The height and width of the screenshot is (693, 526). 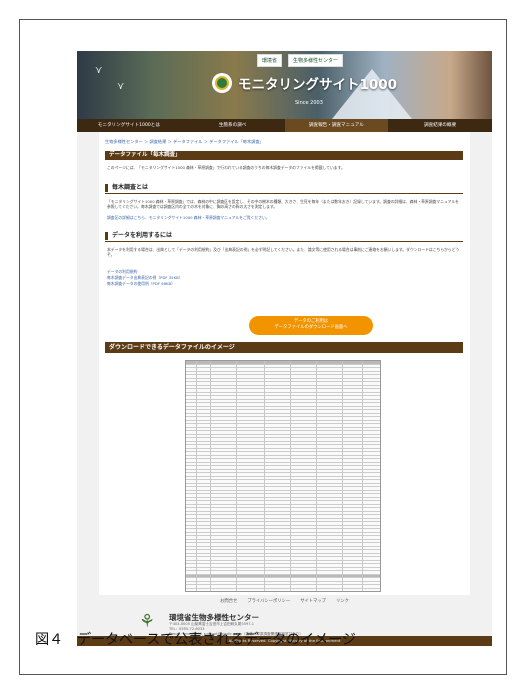 I want to click on image-section-heading: ダウンロードできるデータファイルのイメージ, so click(x=284, y=347).